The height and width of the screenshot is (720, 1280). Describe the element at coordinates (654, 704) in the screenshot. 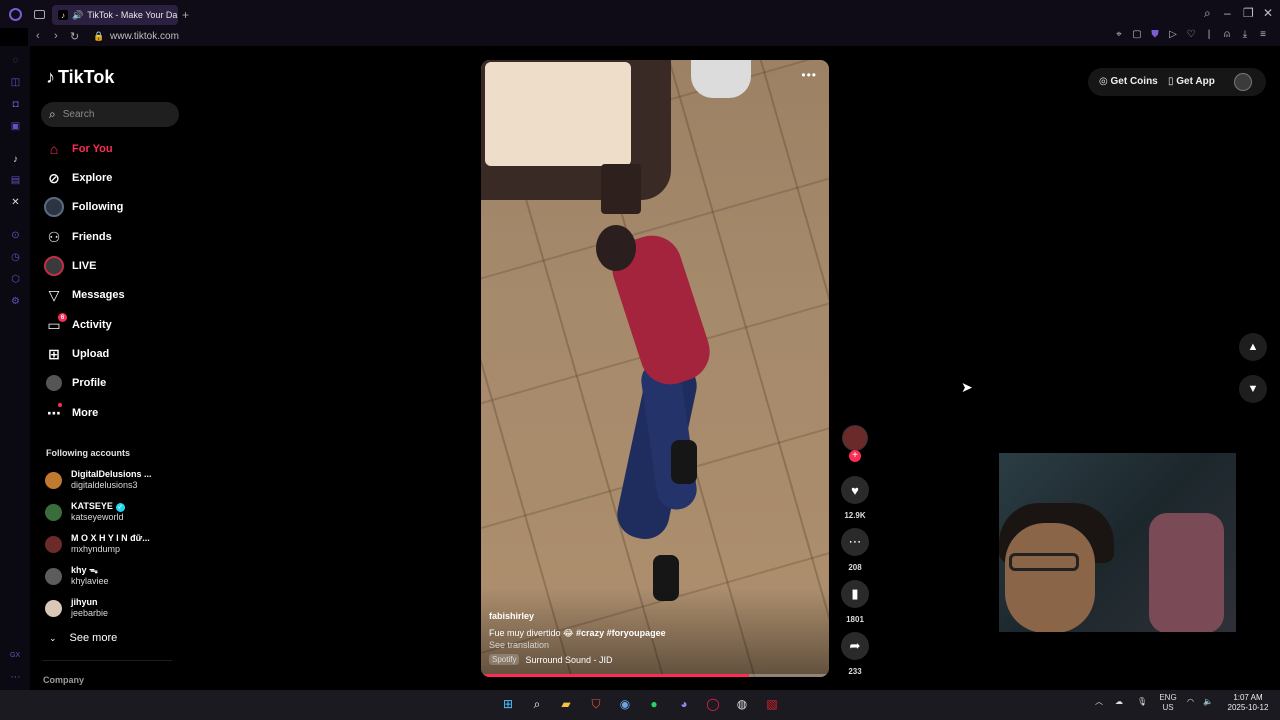

I see `spotify-icon: ●` at that location.